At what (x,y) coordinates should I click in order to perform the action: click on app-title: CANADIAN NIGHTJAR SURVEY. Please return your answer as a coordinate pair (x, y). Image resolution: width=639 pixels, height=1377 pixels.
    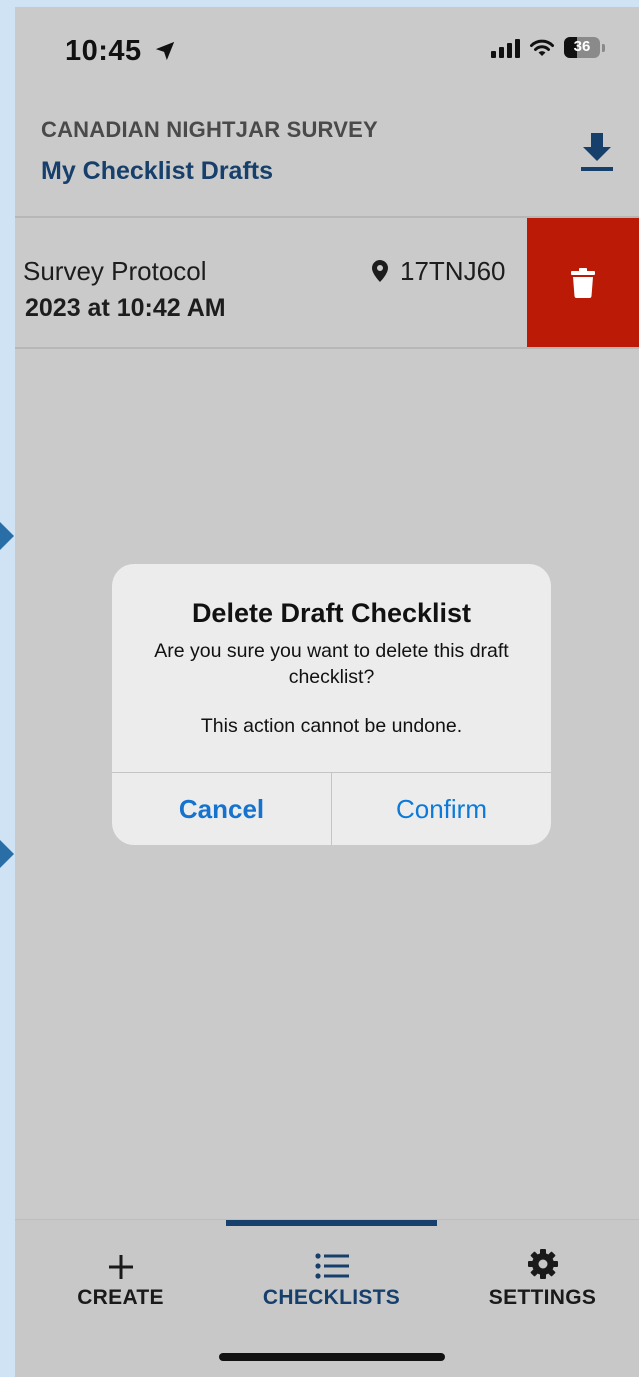
    Looking at the image, I should click on (209, 129).